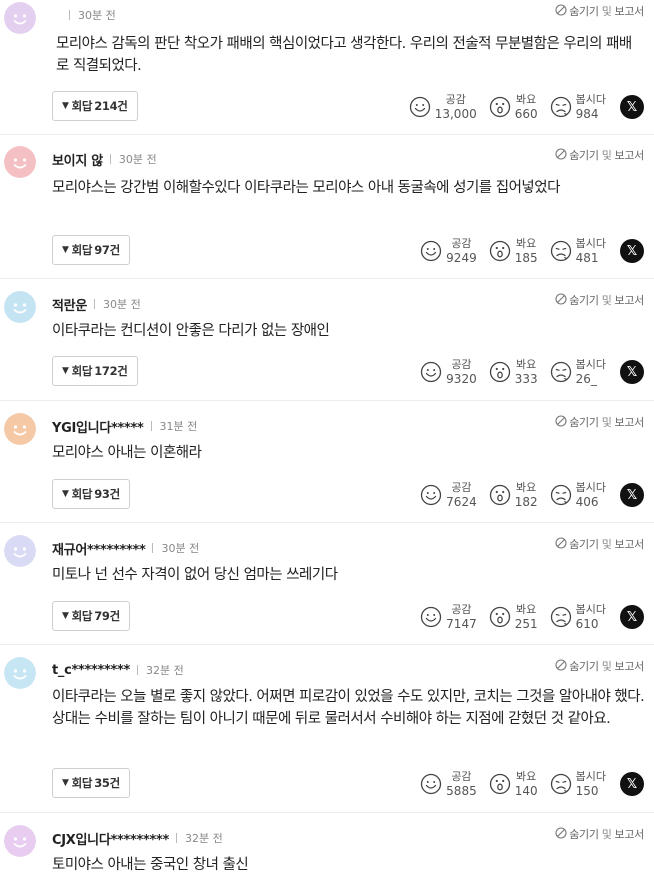 The image size is (654, 885). I want to click on like-reaction-button: 공감 5885, so click(448, 784).